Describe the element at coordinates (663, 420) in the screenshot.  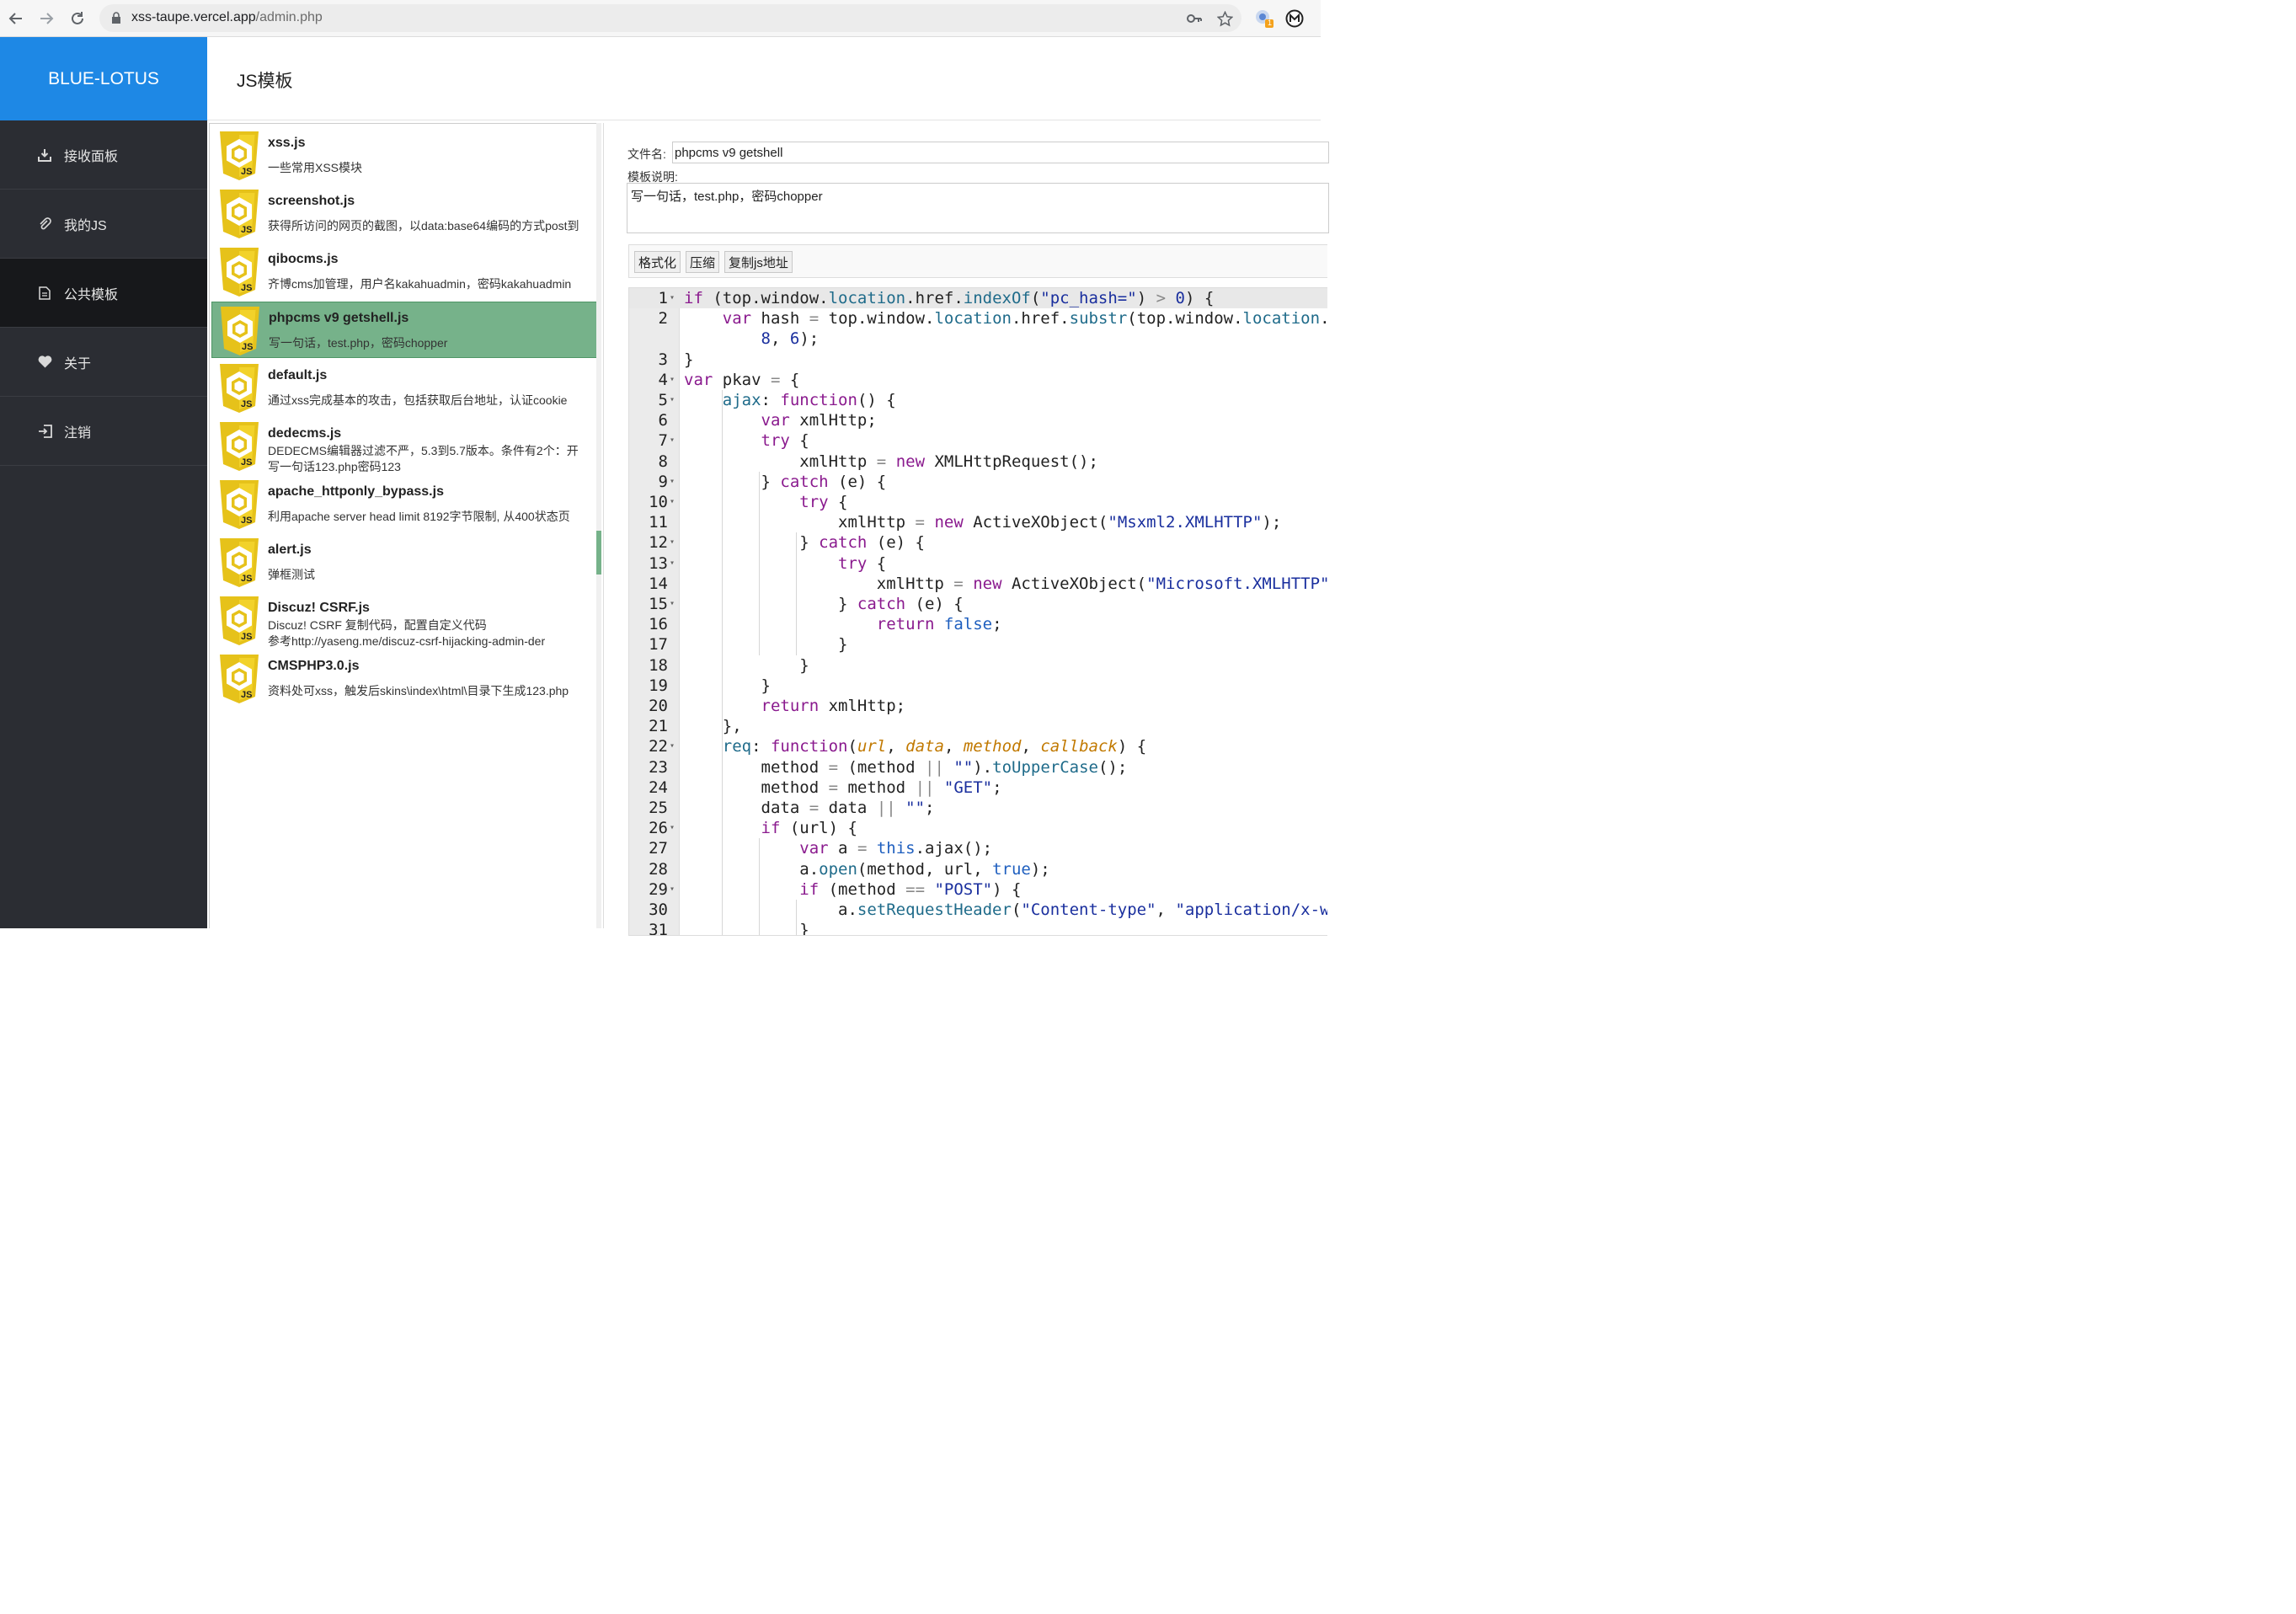
I see `line-number: 6` at that location.